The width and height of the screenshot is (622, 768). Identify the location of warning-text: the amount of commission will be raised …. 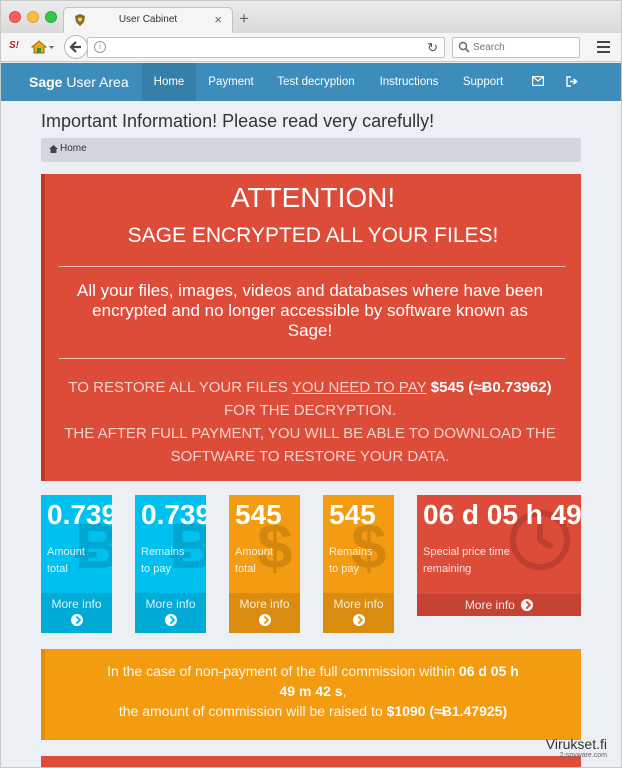
(252, 711).